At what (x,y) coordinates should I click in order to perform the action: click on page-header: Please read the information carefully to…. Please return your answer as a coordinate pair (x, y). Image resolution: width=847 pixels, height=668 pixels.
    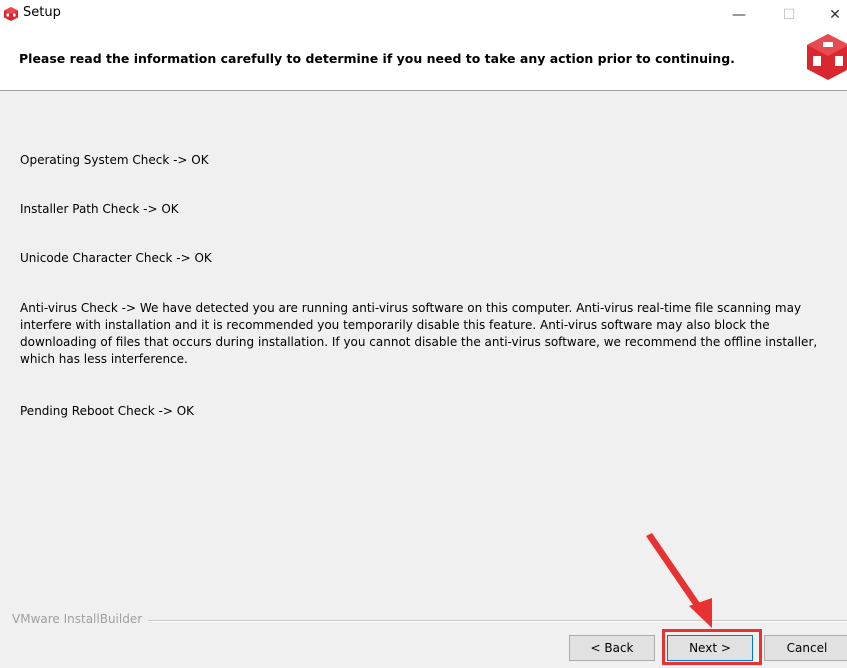
    Looking at the image, I should click on (423, 60).